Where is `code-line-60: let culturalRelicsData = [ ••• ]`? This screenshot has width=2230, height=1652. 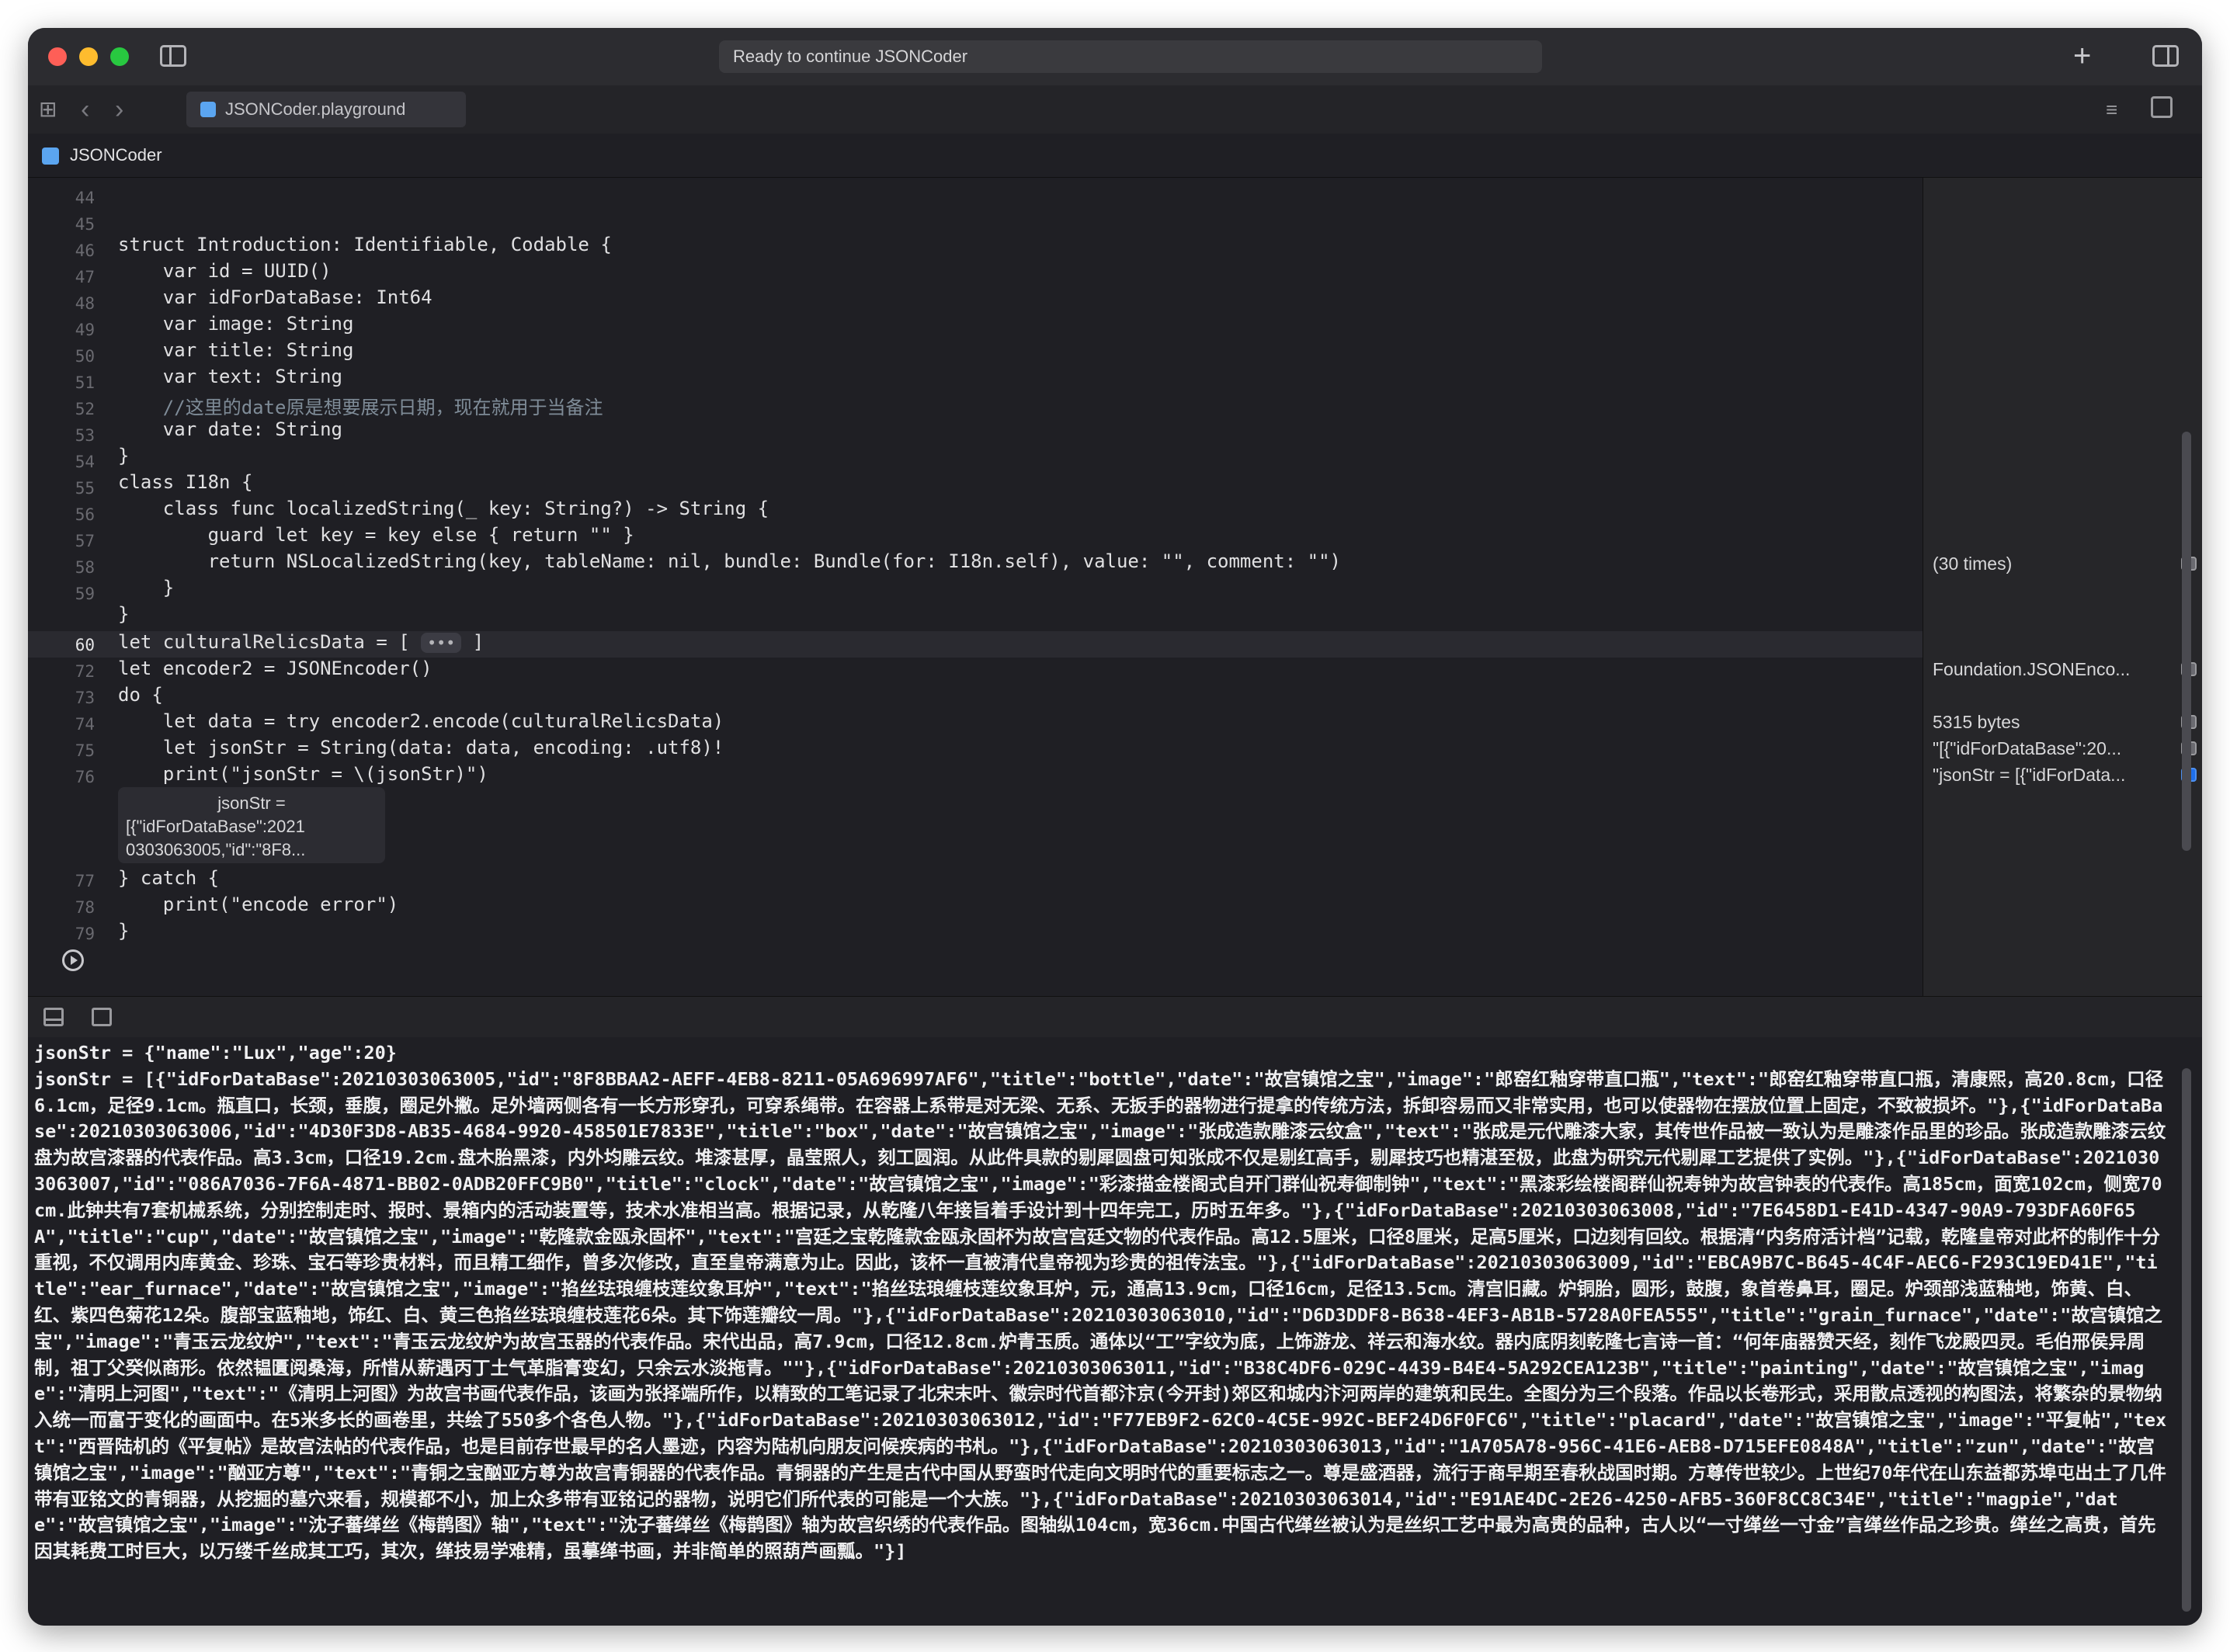
code-line-60: let culturalRelicsData = [ ••• ] is located at coordinates (301, 642).